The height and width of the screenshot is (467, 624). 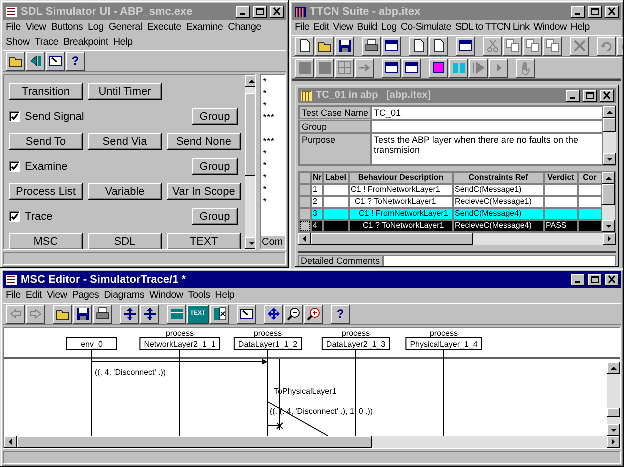 What do you see at coordinates (125, 27) in the screenshot?
I see `menu-item: General` at bounding box center [125, 27].